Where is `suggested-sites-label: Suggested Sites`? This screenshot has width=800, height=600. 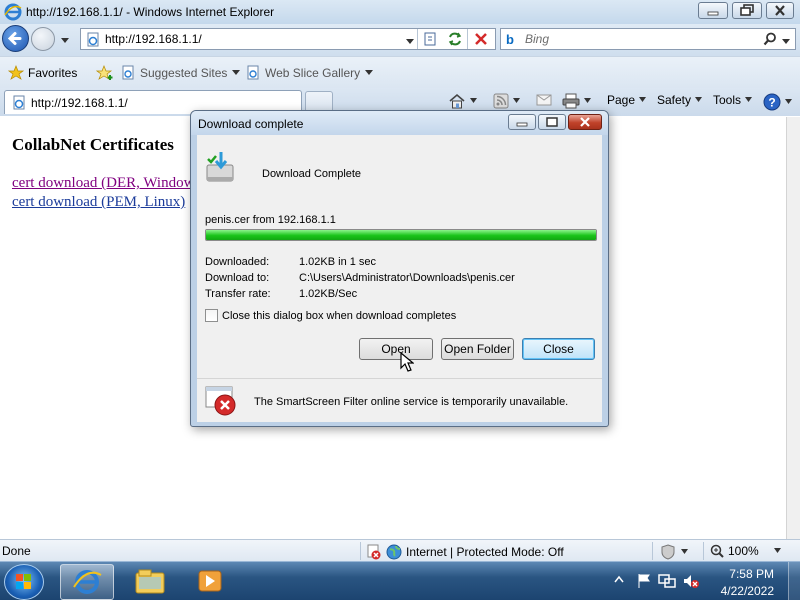 suggested-sites-label: Suggested Sites is located at coordinates (184, 73).